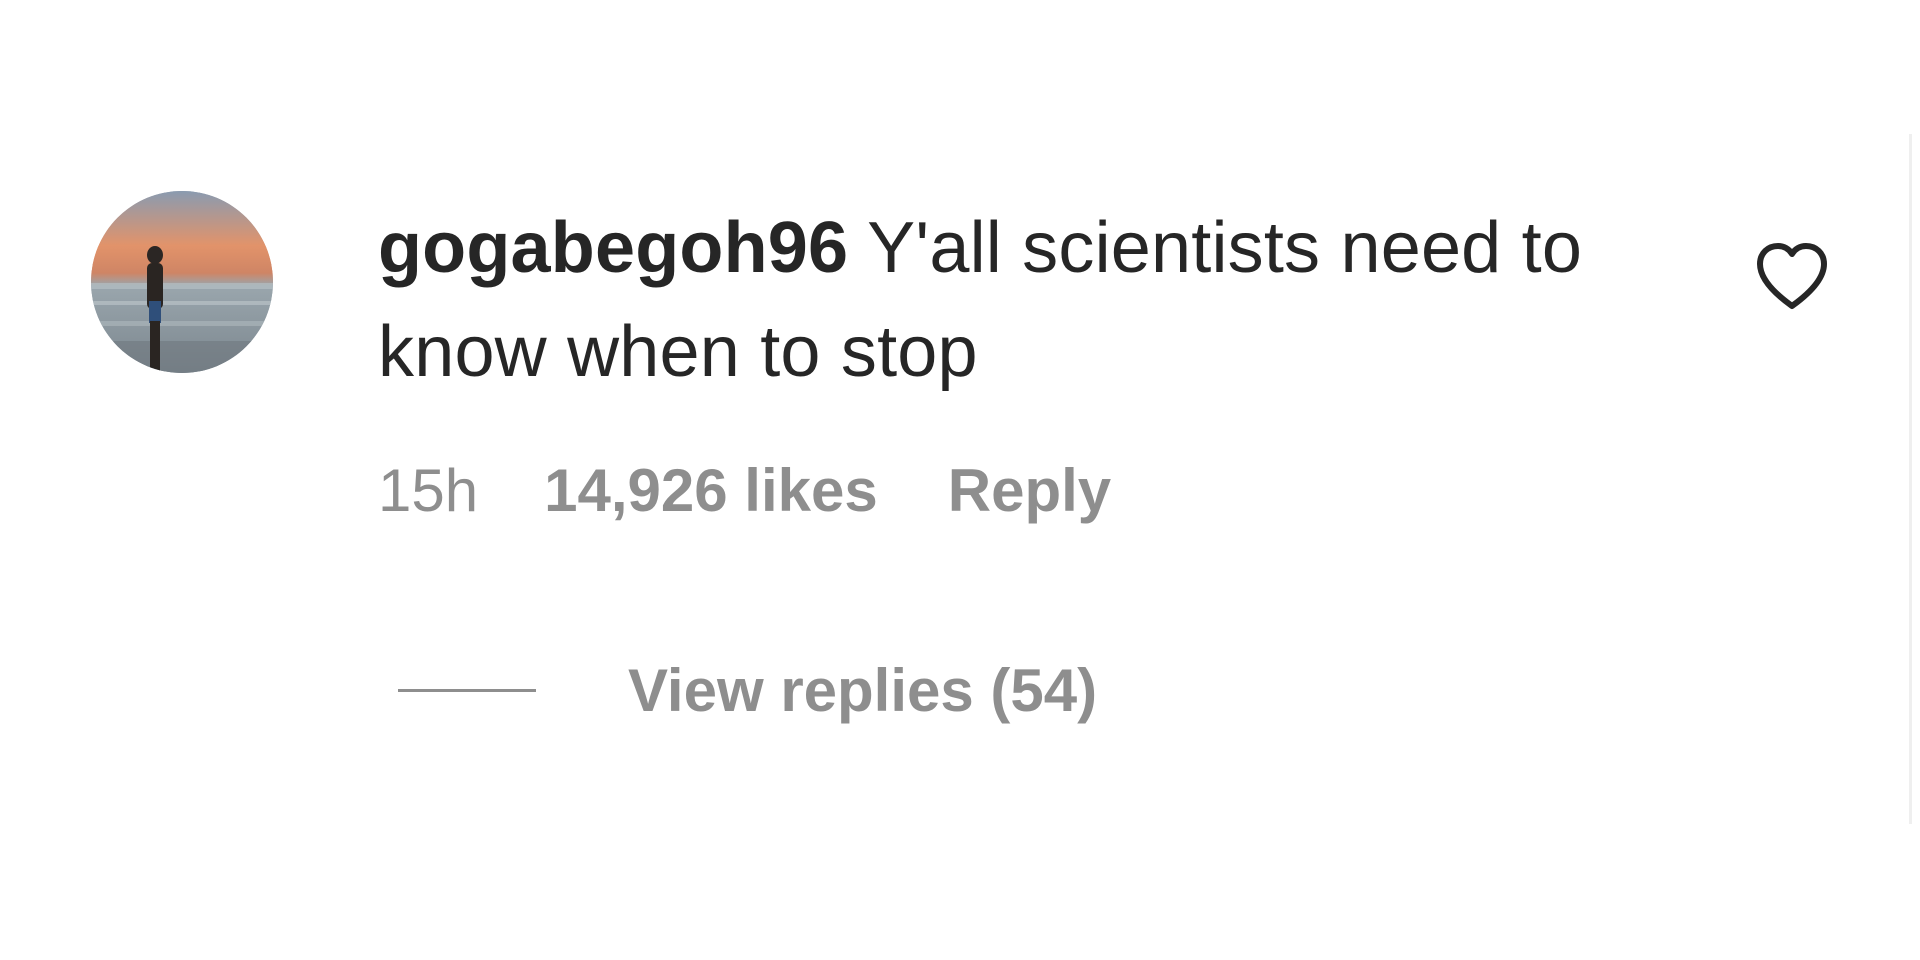  I want to click on comment-meta: 15h 14,926 likes Reply, so click(744, 490).